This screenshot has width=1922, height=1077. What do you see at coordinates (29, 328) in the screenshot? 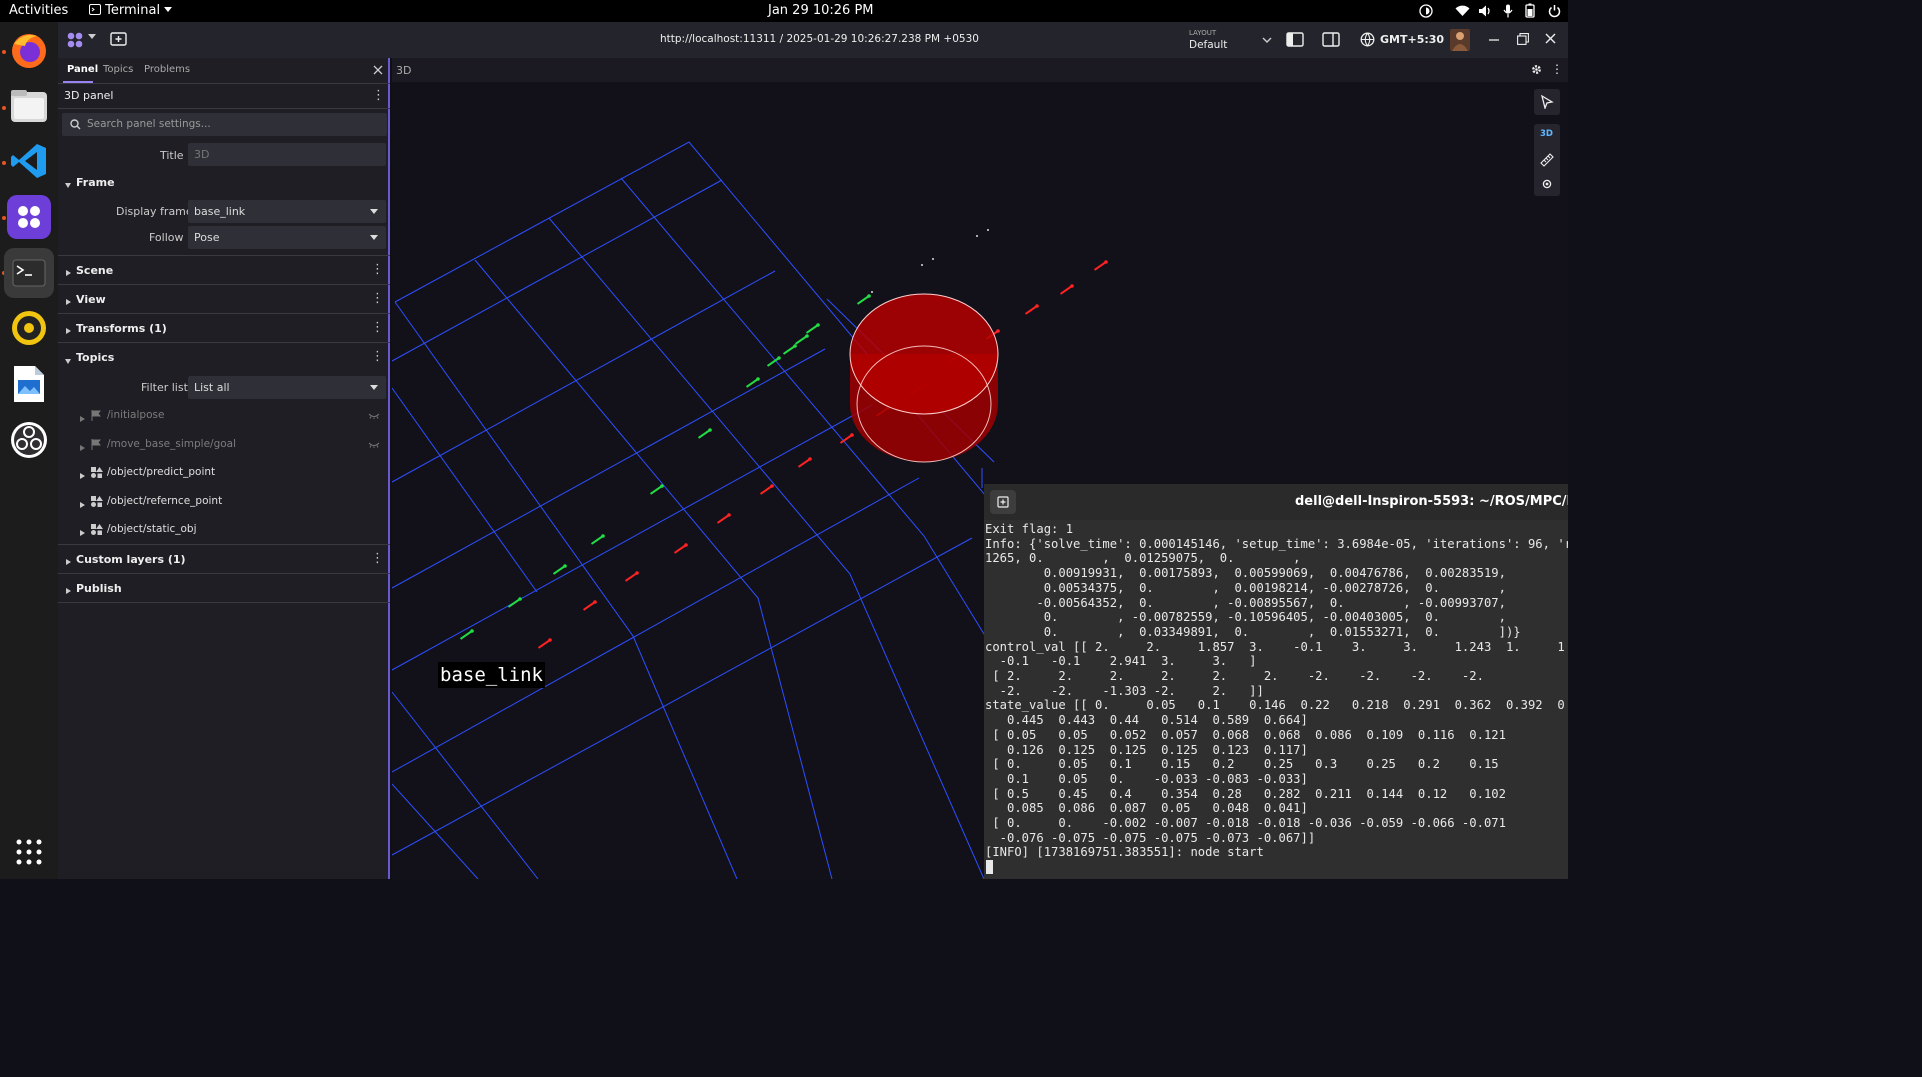
I see `rhythmbox-icon` at bounding box center [29, 328].